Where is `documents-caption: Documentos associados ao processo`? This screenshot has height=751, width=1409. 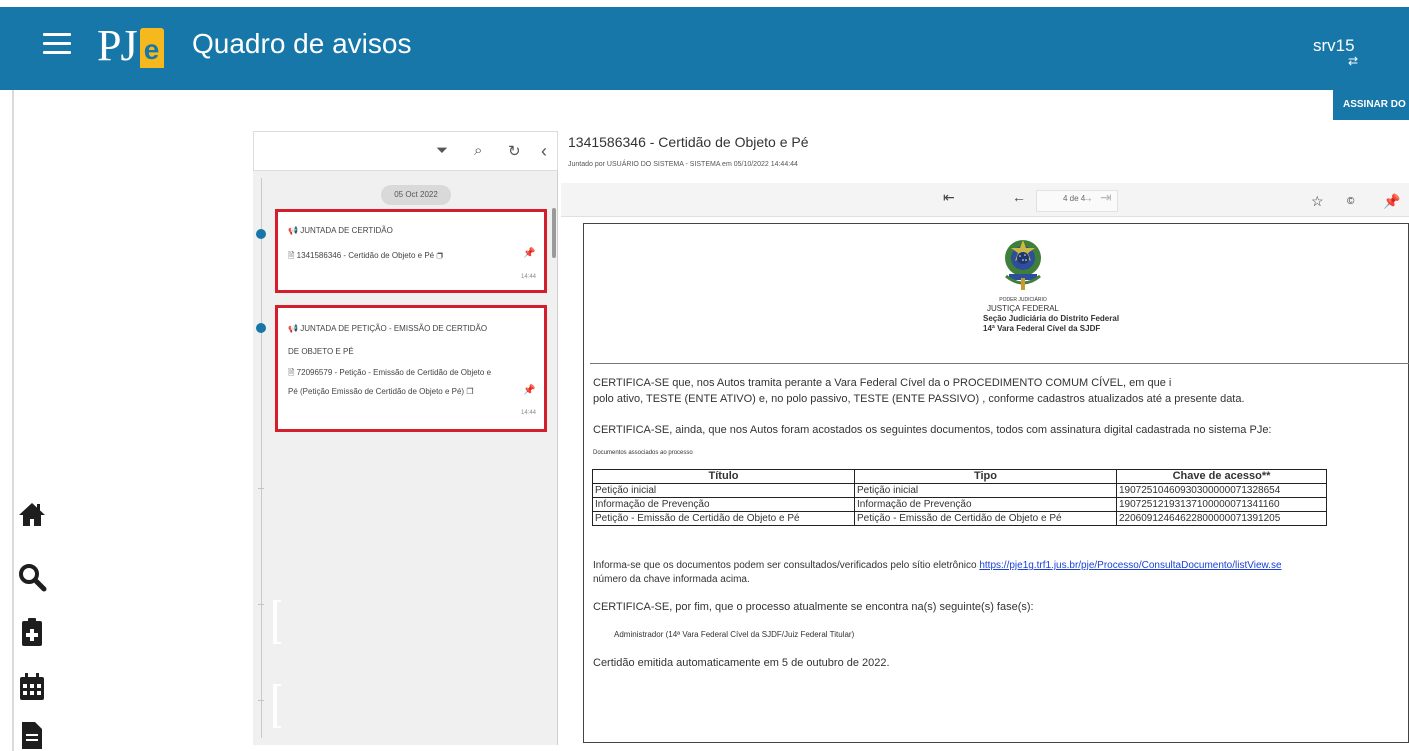 documents-caption: Documentos associados ao processo is located at coordinates (643, 453).